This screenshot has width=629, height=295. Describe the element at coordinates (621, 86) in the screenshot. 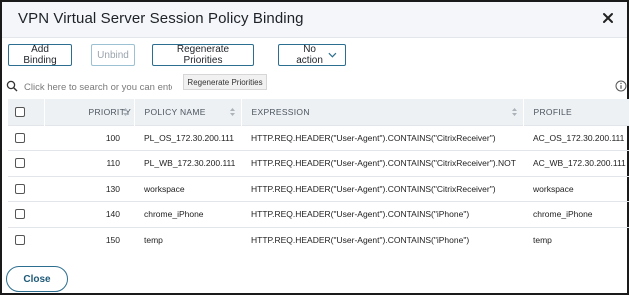

I see `info-icon` at that location.